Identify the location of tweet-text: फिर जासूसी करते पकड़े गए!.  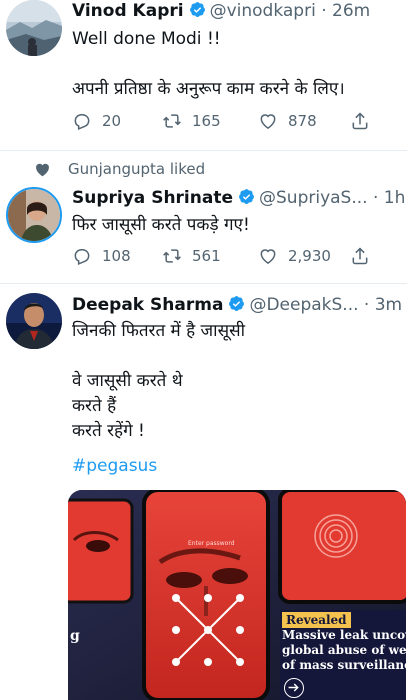
(161, 225).